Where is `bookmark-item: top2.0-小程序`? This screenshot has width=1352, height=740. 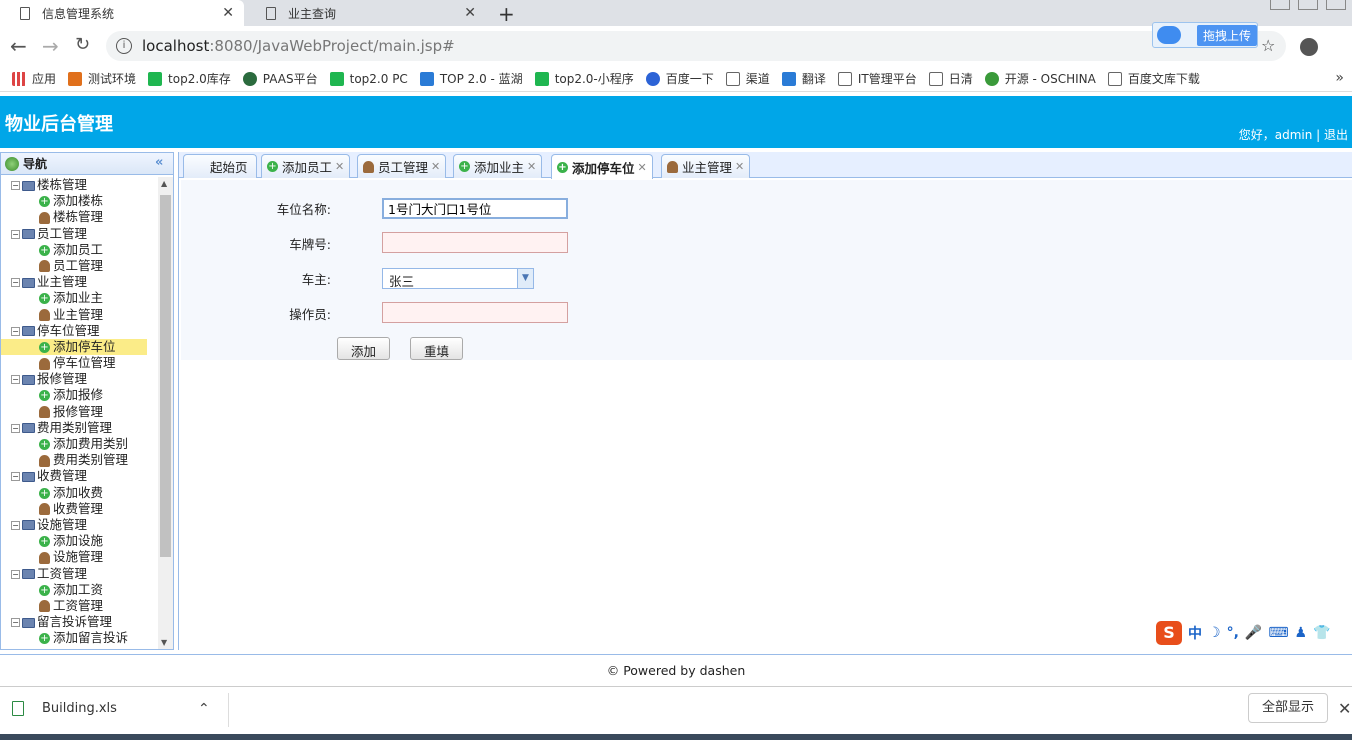
bookmark-item: top2.0-小程序 is located at coordinates (584, 78).